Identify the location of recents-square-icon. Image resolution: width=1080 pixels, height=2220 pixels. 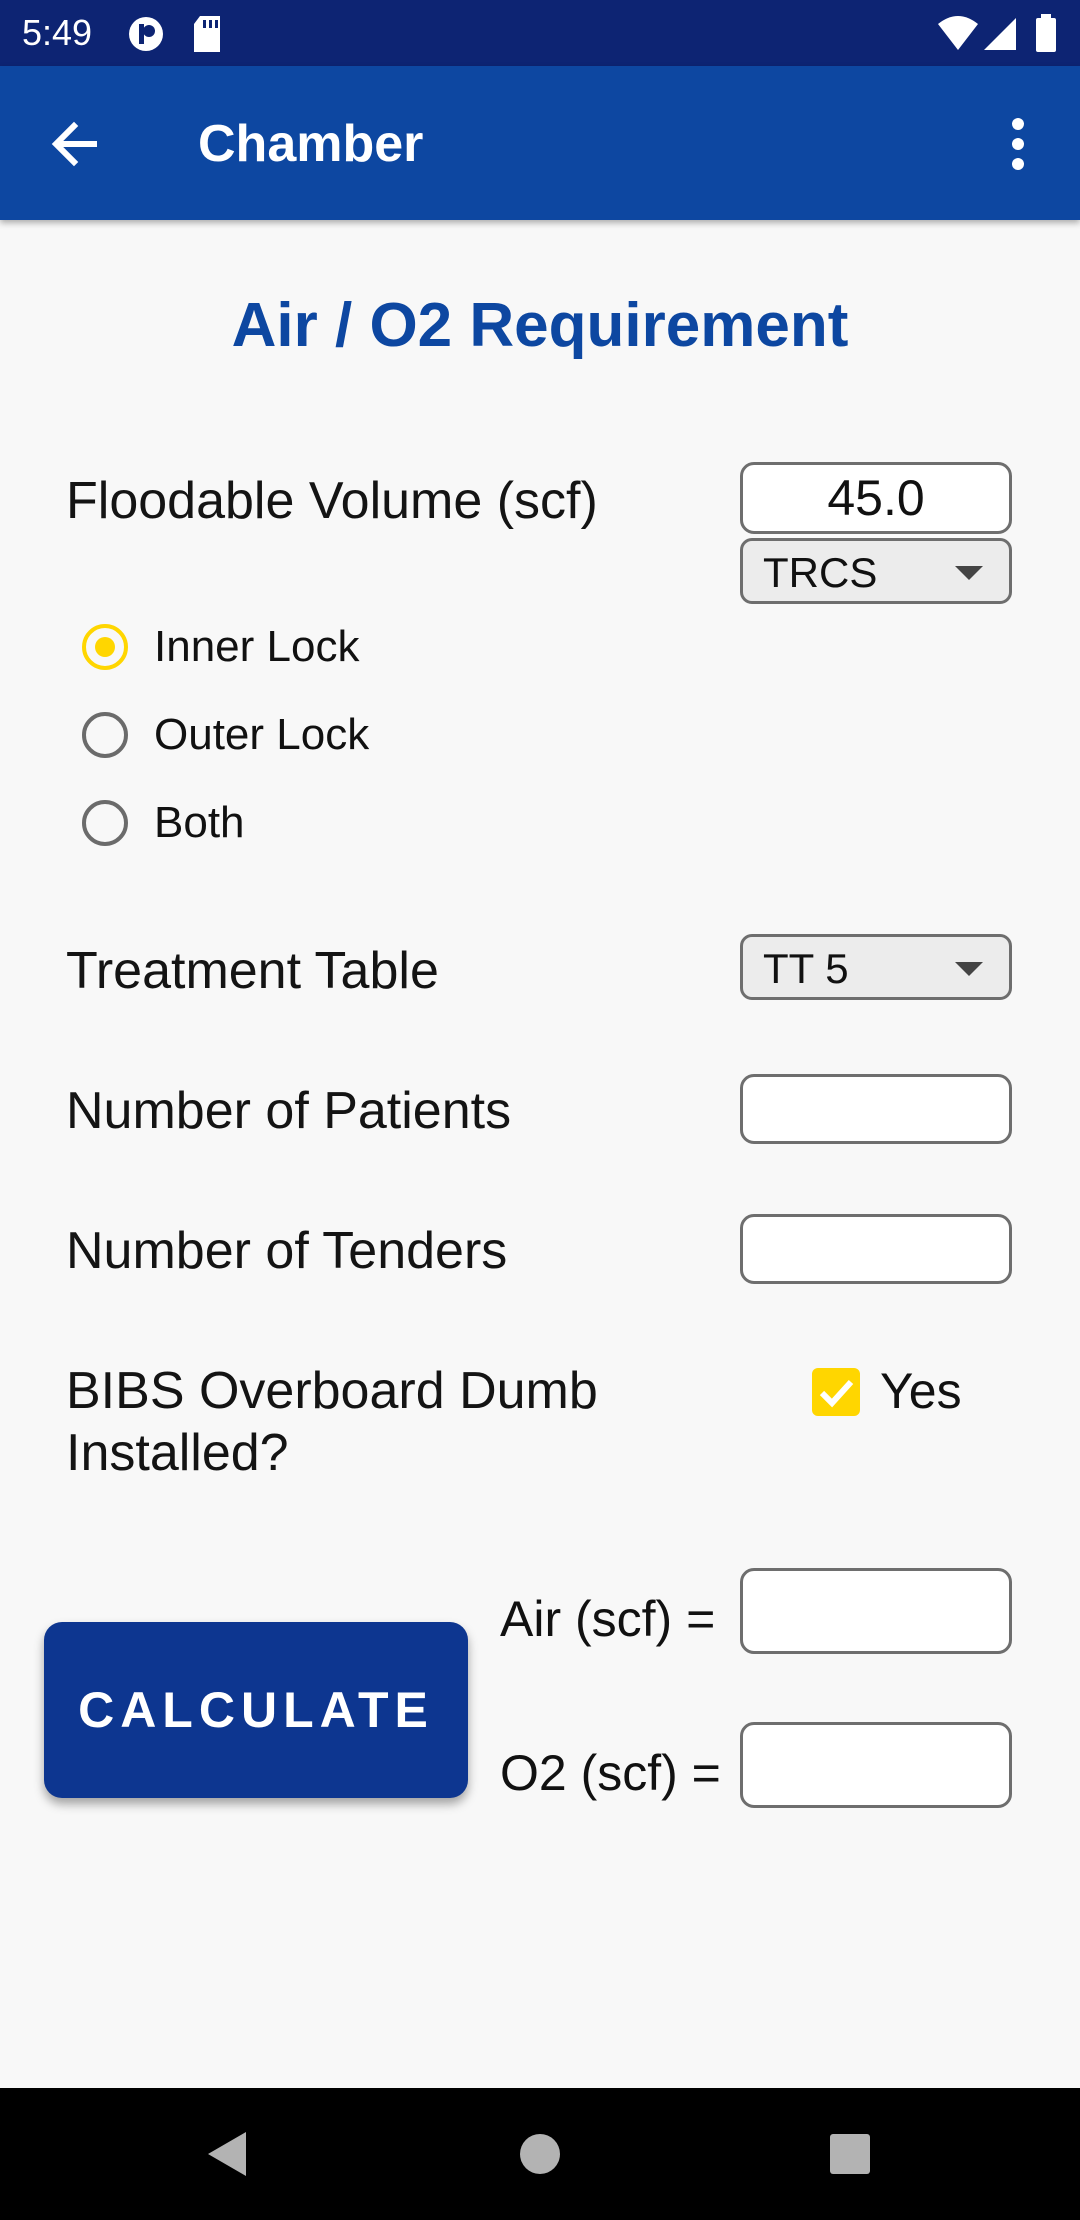
(850, 2154).